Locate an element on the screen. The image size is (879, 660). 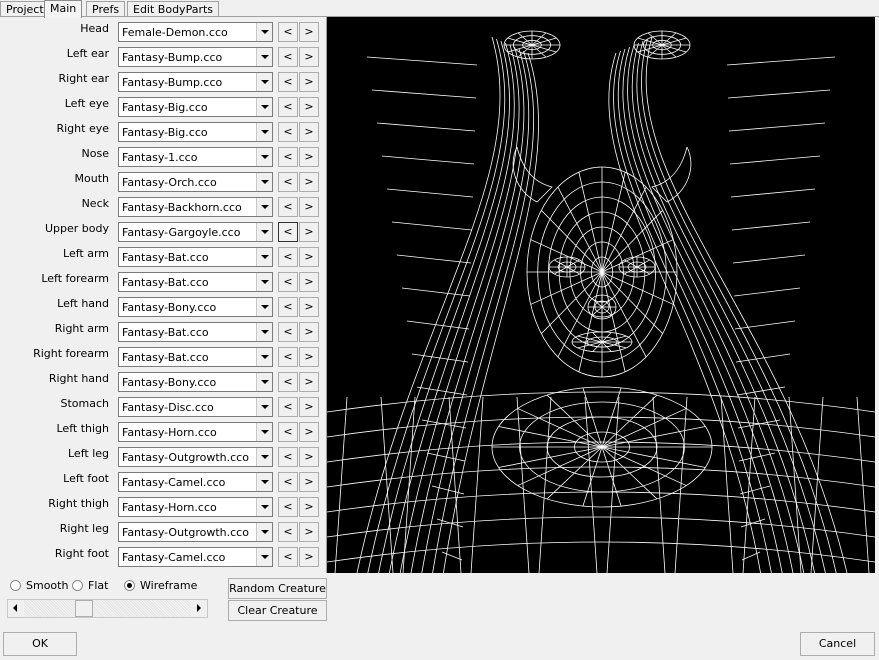
radio-flat: Flat is located at coordinates (90, 586).